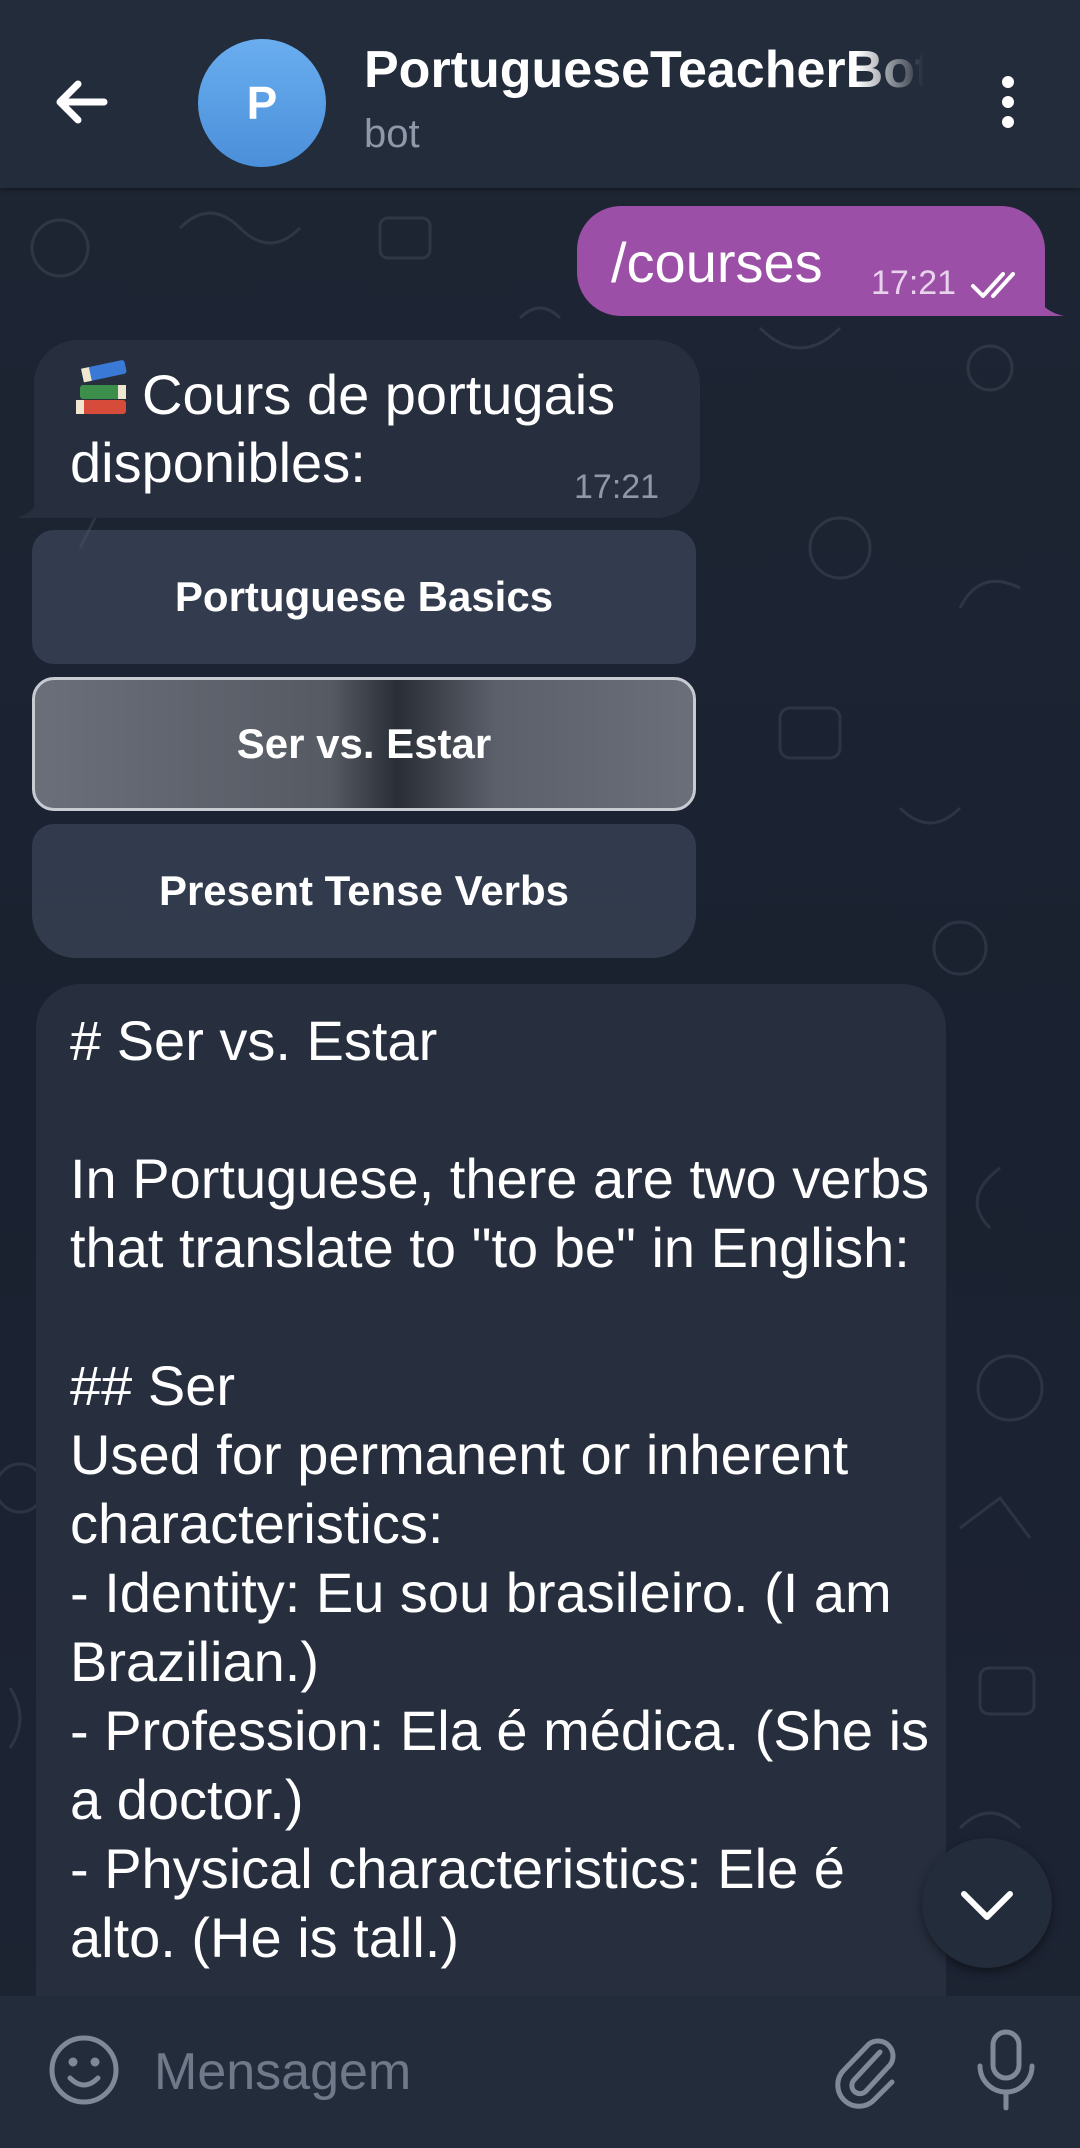 This screenshot has width=1080, height=2148. Describe the element at coordinates (993, 285) in the screenshot. I see `double-check-icon` at that location.